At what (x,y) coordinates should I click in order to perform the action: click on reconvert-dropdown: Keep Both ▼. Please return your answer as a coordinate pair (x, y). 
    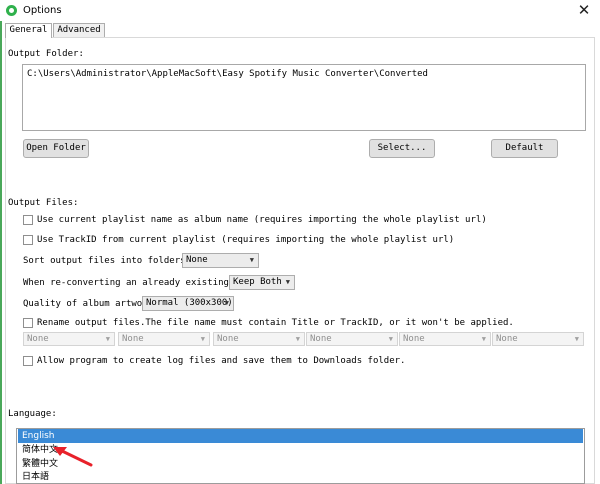
    Looking at the image, I should click on (262, 282).